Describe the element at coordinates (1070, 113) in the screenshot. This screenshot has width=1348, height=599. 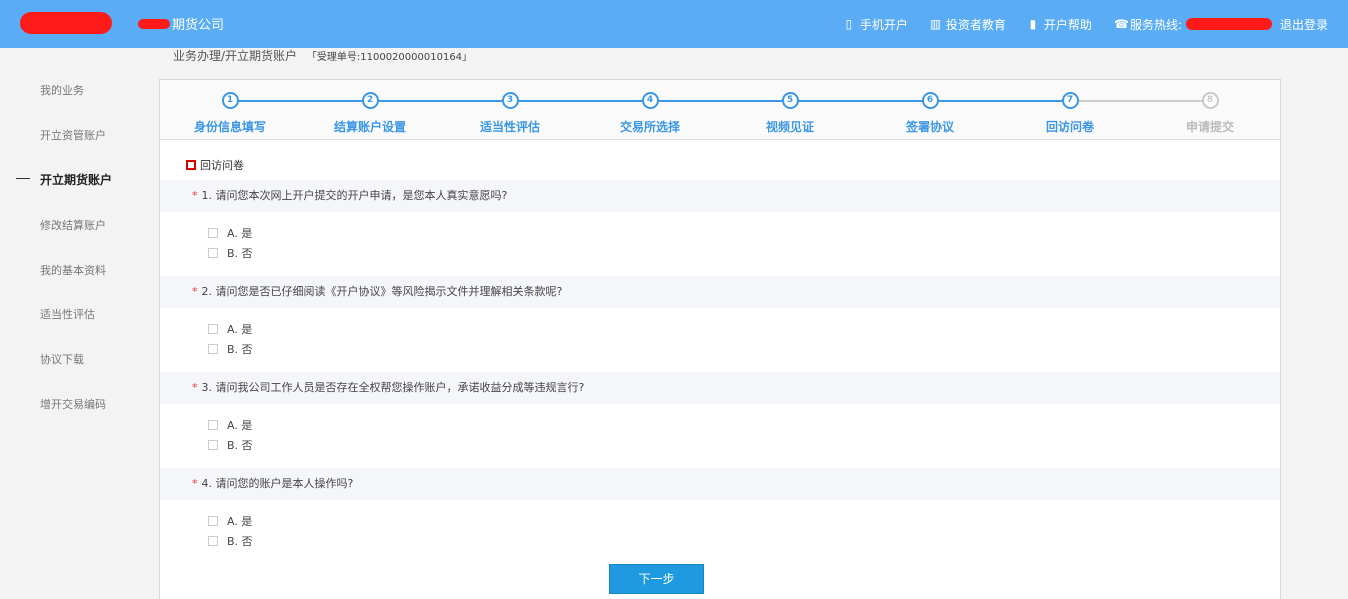
I see `step-7: 7 回访问卷` at that location.